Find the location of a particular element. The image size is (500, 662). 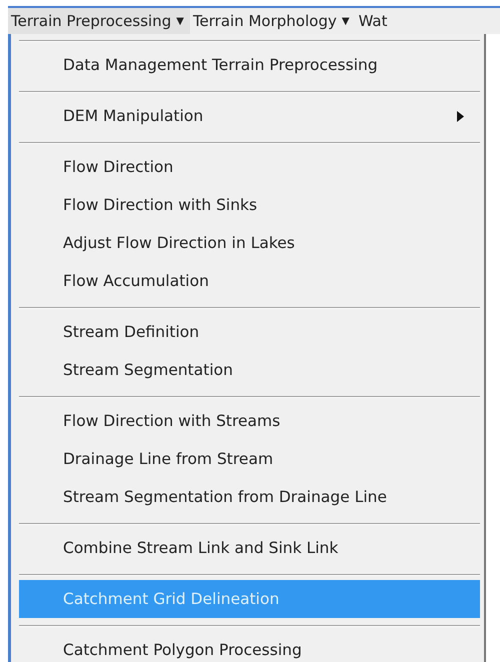

menu-item: Drainage Line from Stream is located at coordinates (249, 459).